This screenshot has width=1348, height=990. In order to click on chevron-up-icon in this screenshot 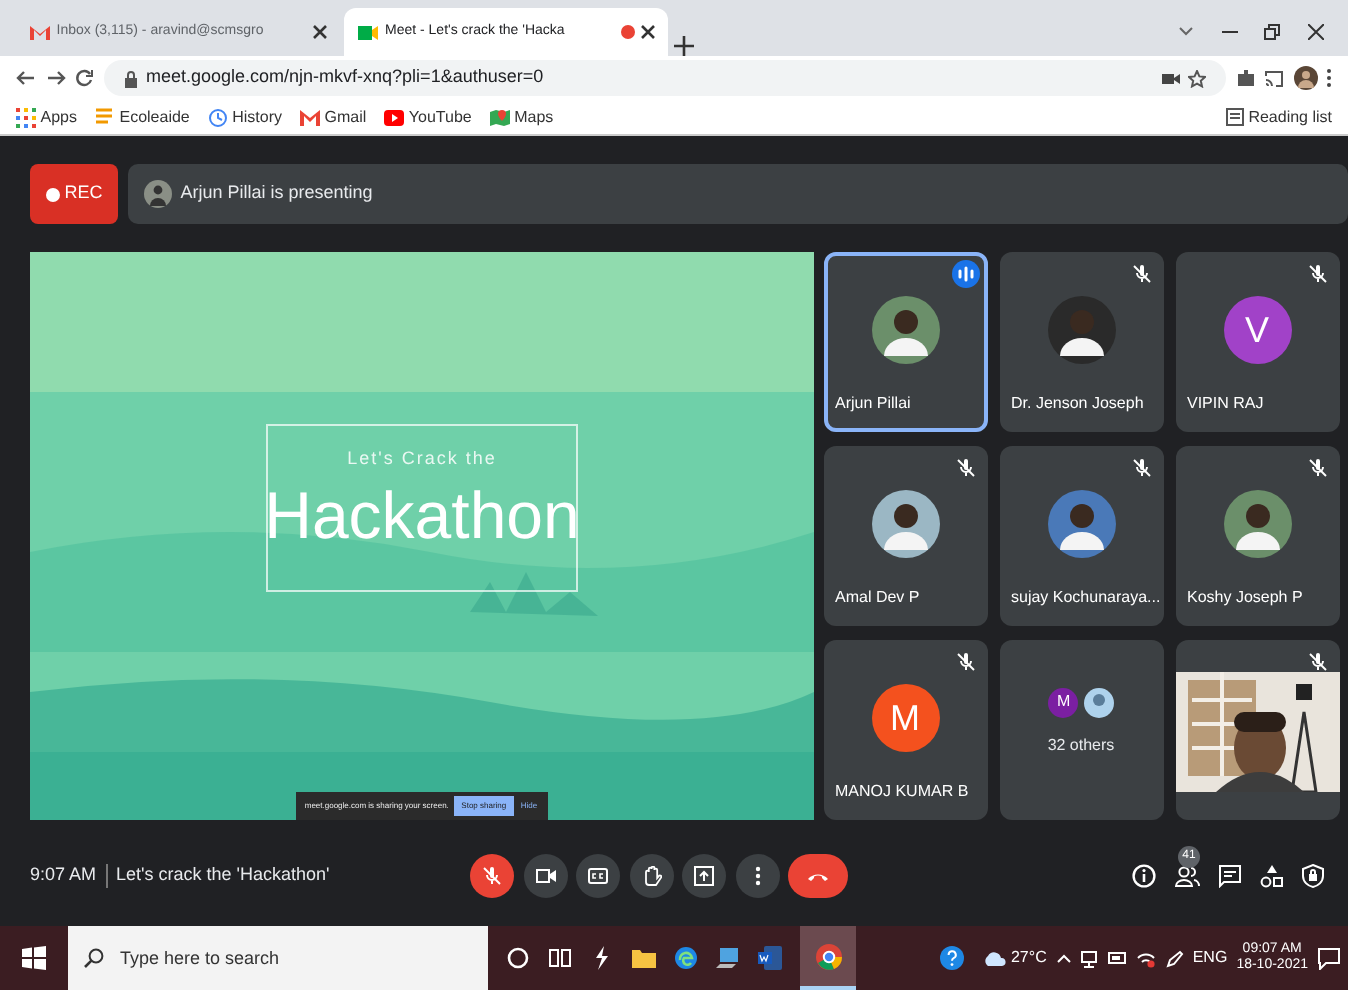, I will do `click(1063, 958)`.